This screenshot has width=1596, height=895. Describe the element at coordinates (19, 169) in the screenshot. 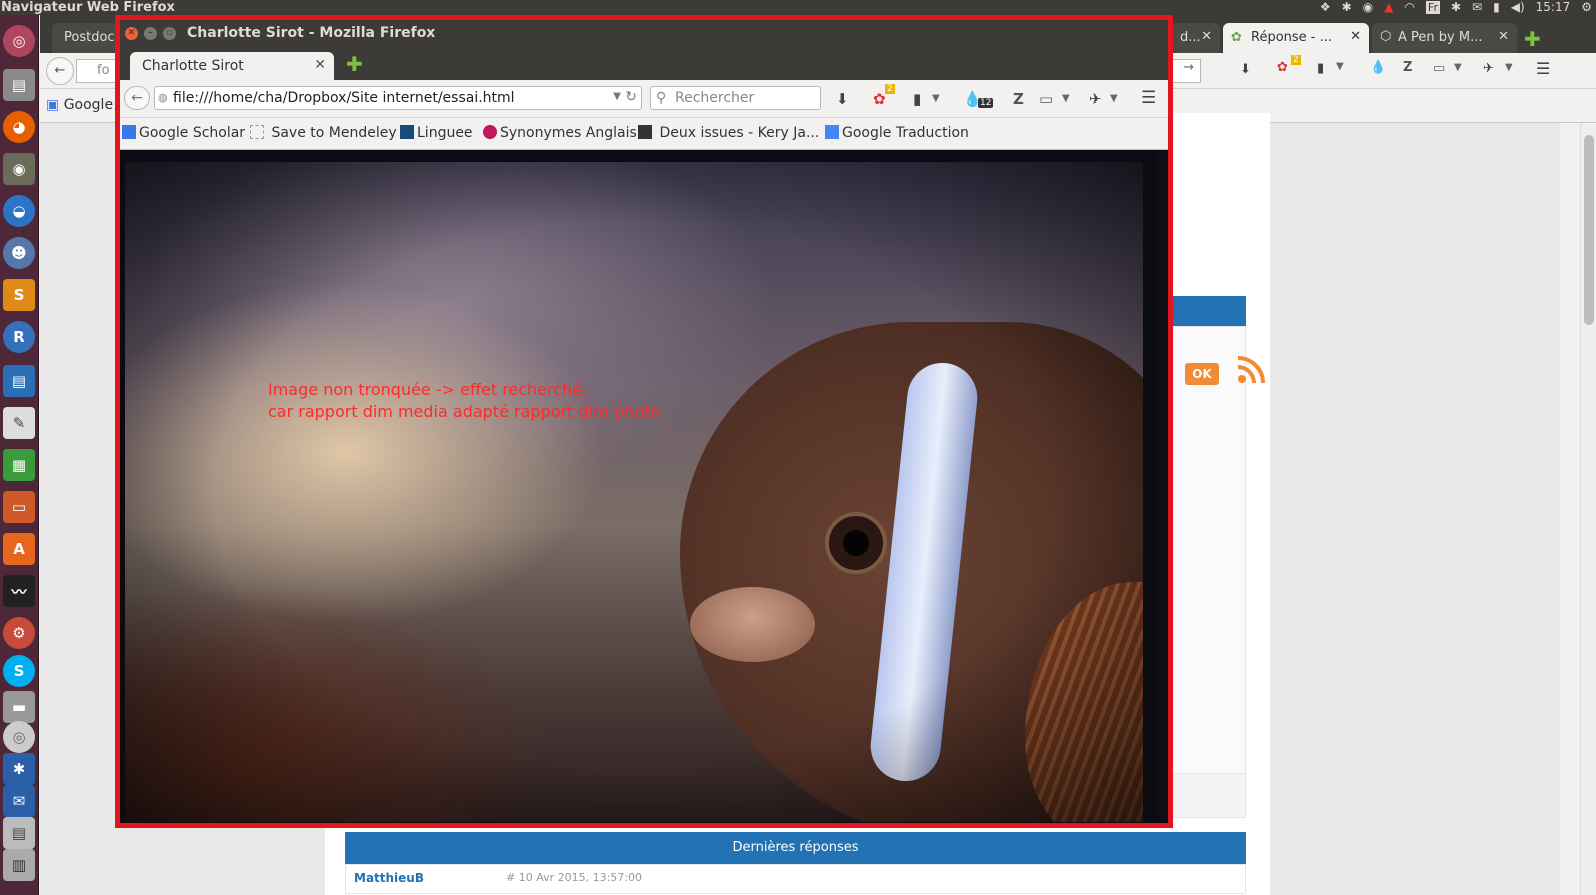

I see `gimp-icon: ◉` at that location.